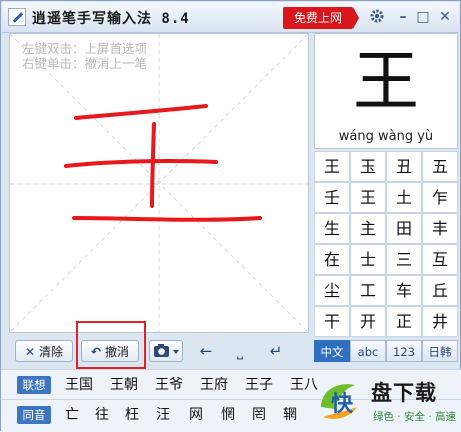 This screenshot has height=432, width=461. I want to click on homophone-char: 亡, so click(72, 415).